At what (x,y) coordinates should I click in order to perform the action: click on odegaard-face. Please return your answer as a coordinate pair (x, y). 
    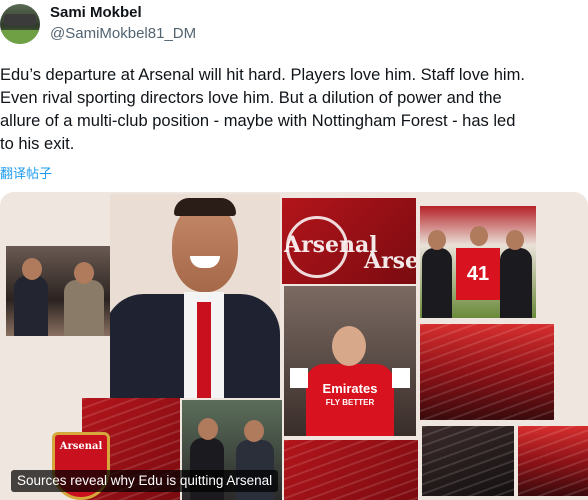
    Looking at the image, I should click on (349, 346).